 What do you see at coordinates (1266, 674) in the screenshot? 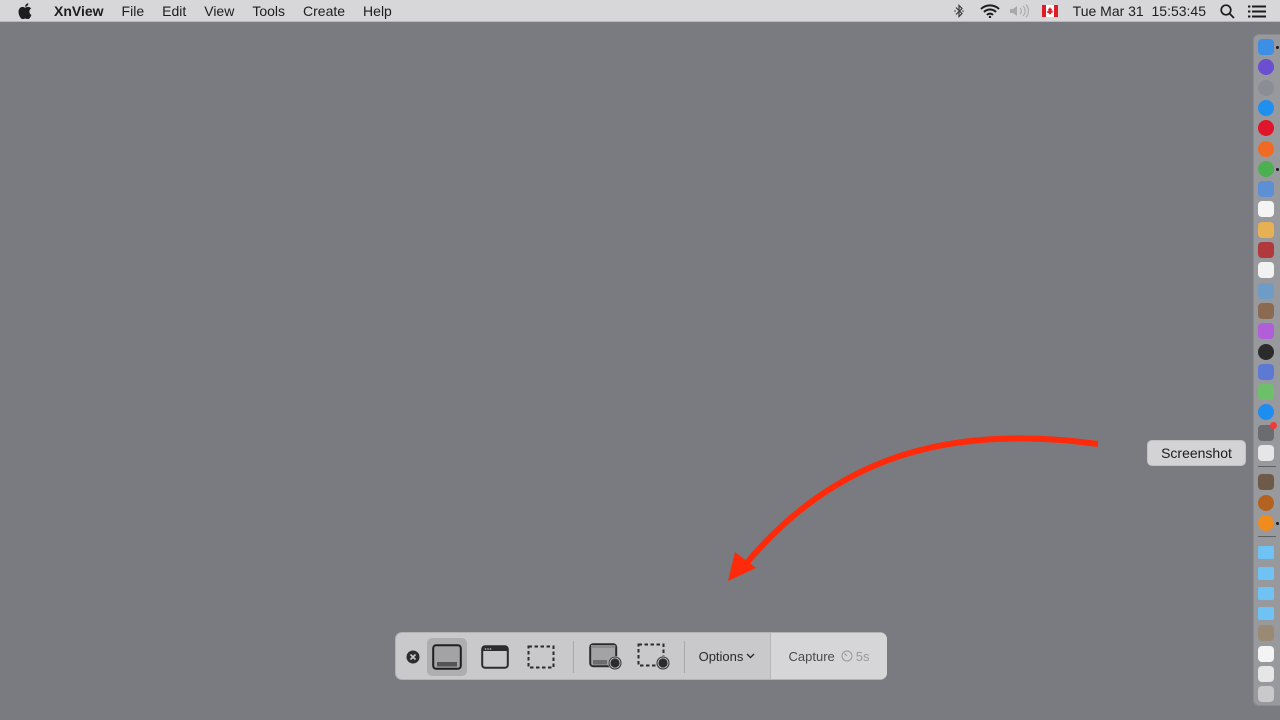
I see `dock-item-pdf-file` at bounding box center [1266, 674].